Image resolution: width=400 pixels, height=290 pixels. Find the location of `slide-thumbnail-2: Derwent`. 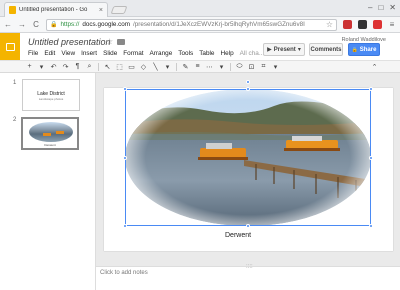

slide-thumbnail-2: Derwent is located at coordinates (50, 133).